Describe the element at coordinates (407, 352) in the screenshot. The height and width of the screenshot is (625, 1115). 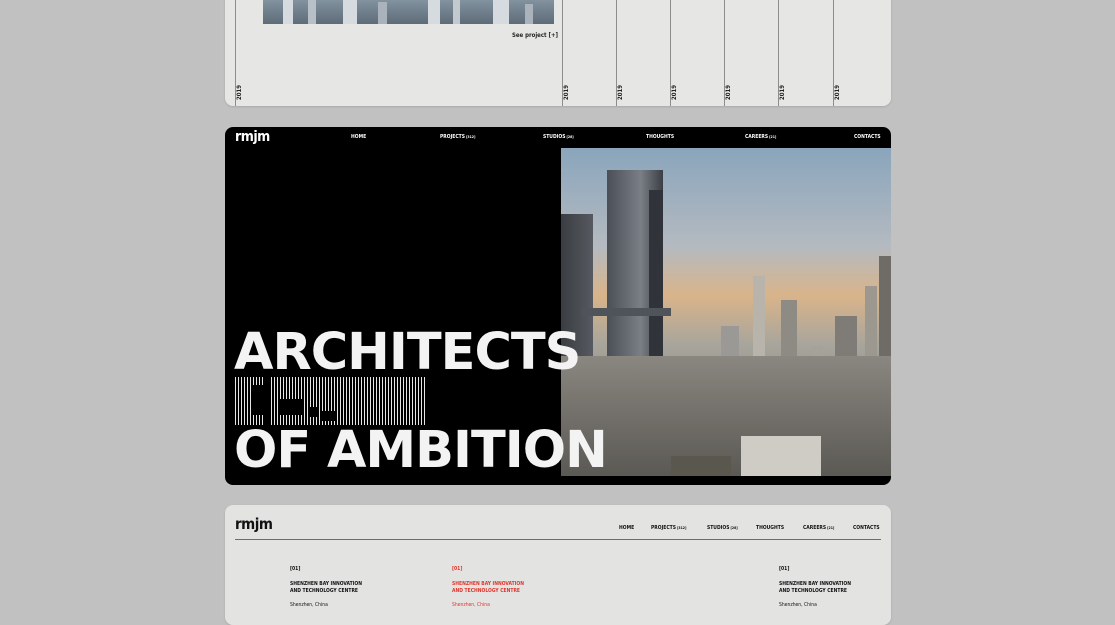
I see `hero-headline-line1: ARCHITECTS` at that location.